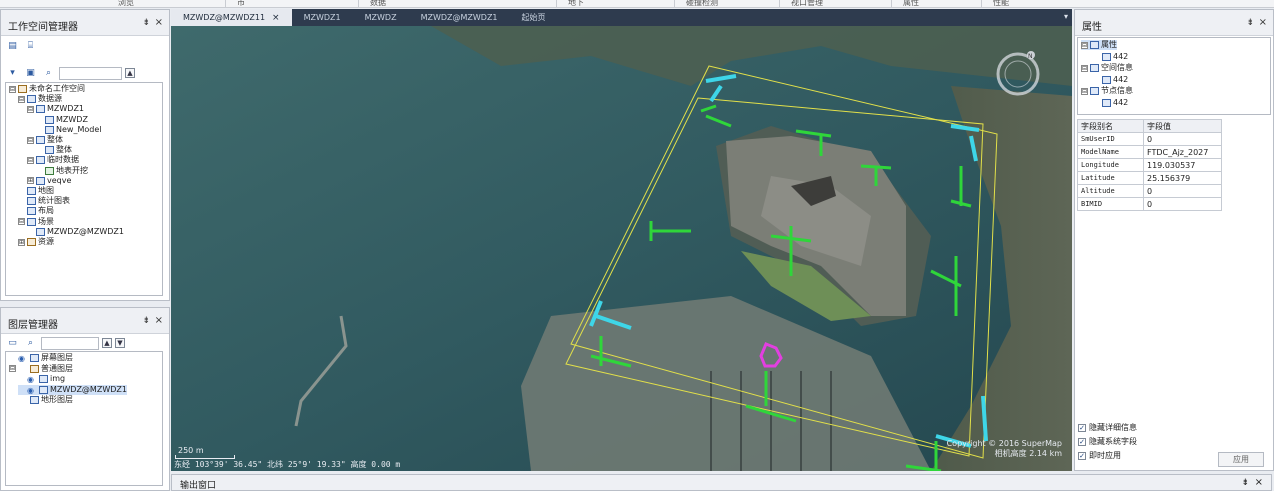 This screenshot has height=491, width=1274. Describe the element at coordinates (62, 171) in the screenshot. I see `workspace-tree-item: 地表开挖` at that location.